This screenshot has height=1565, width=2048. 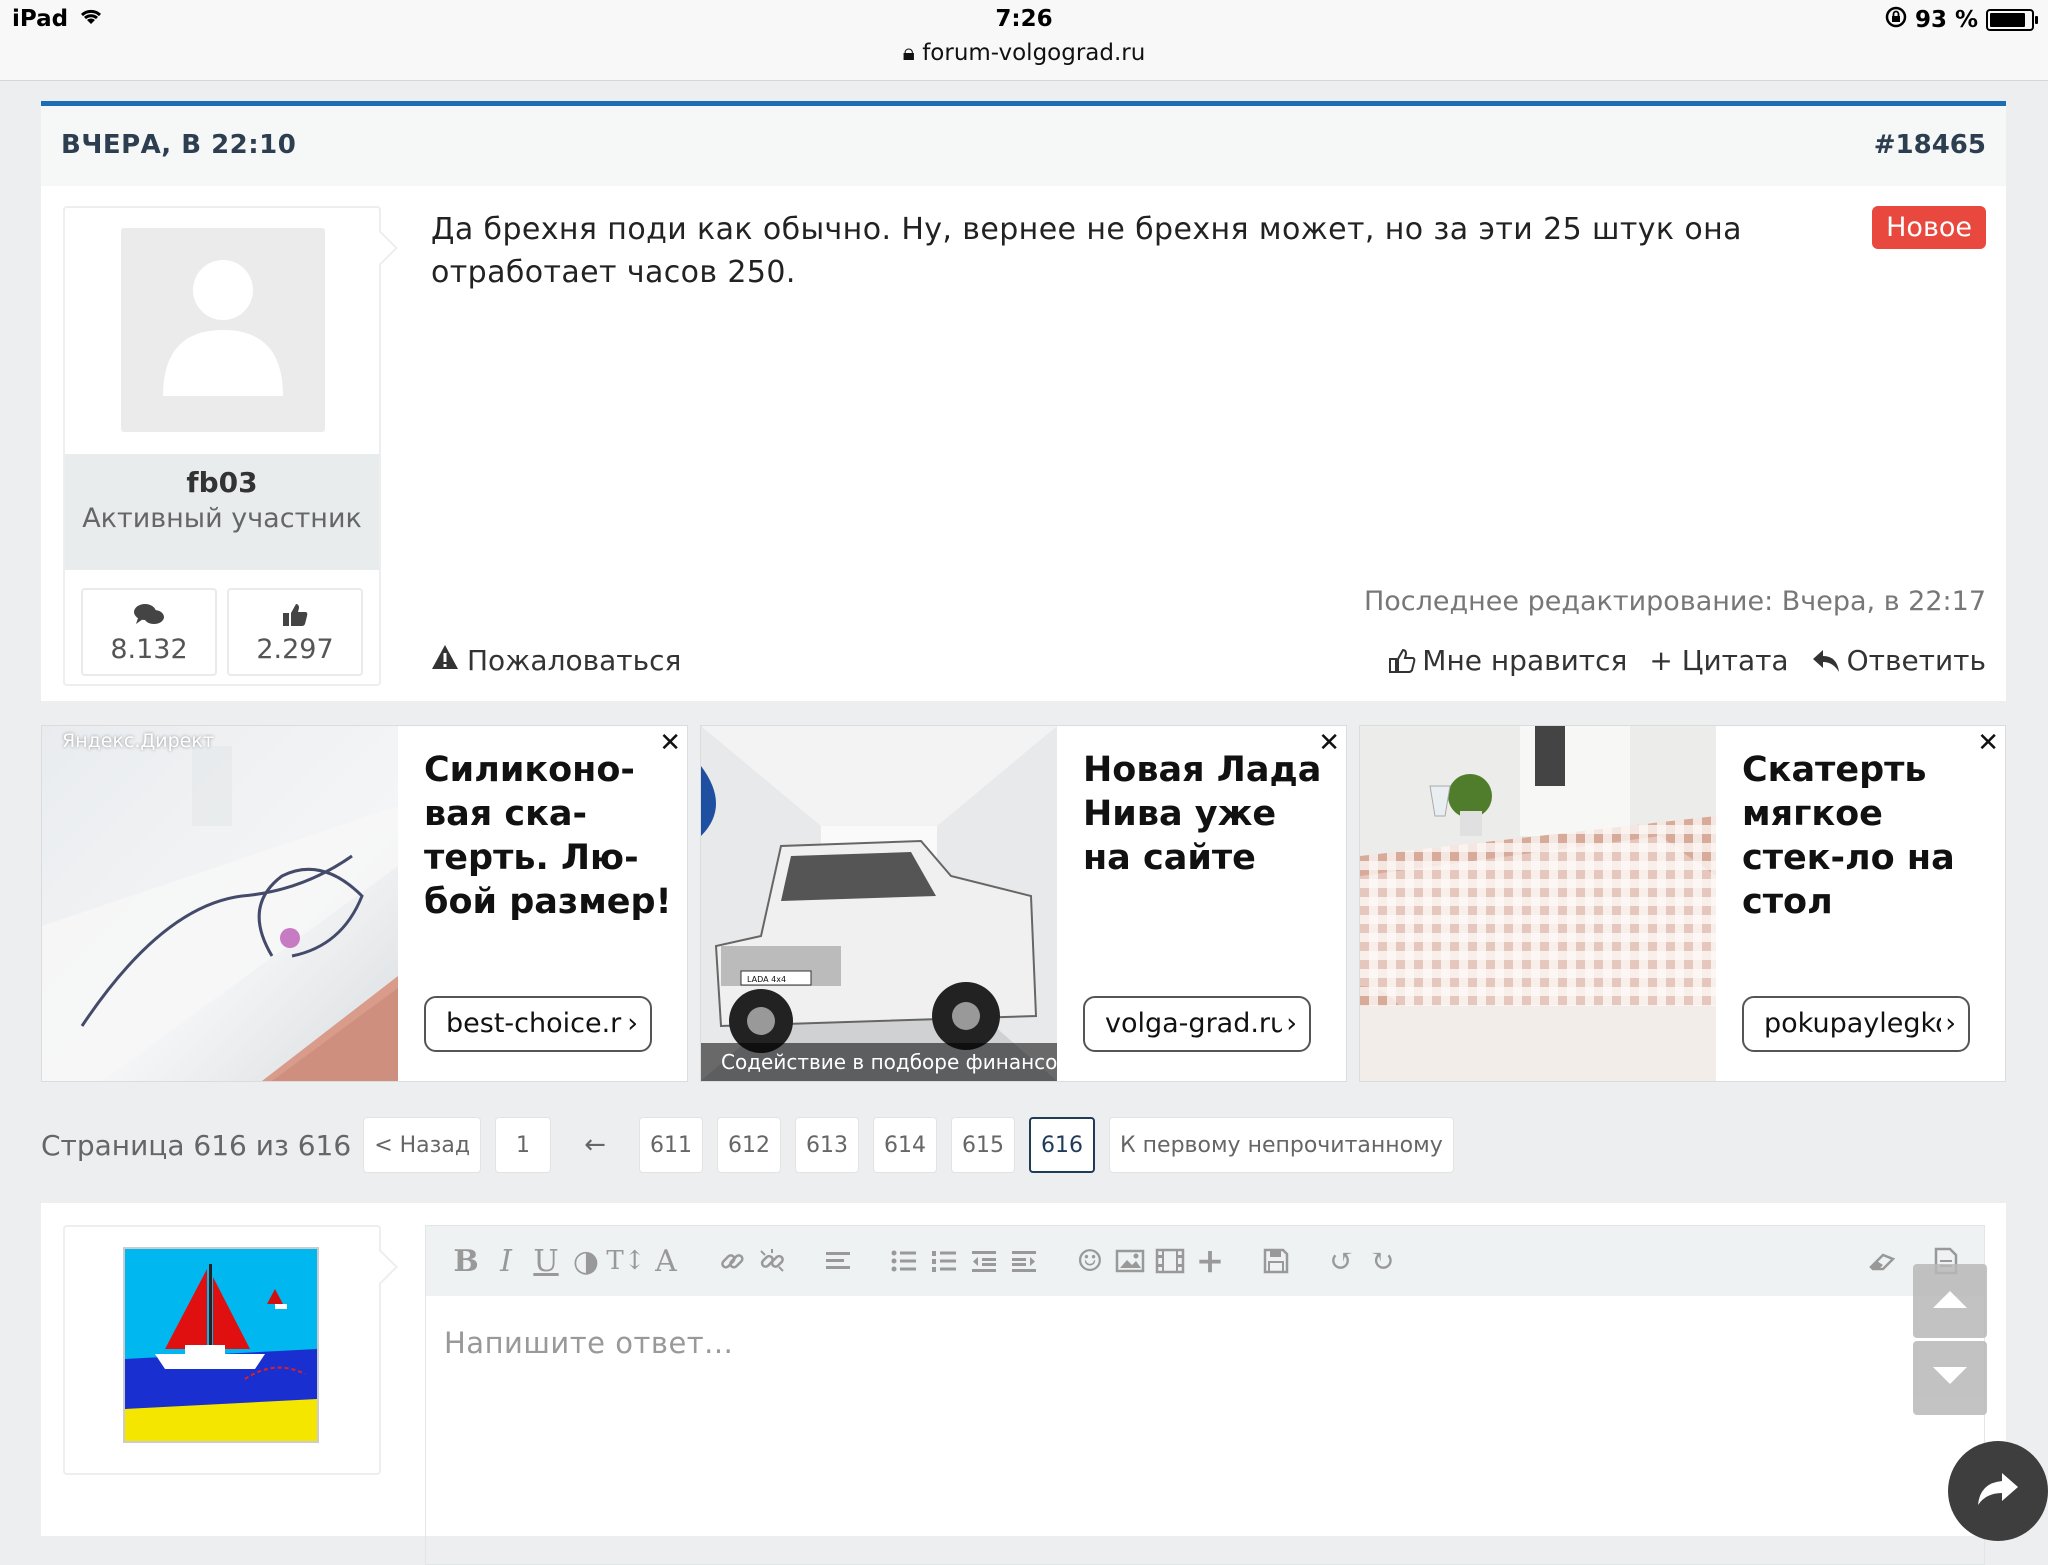 I want to click on eraser-icon, so click(x=1882, y=1261).